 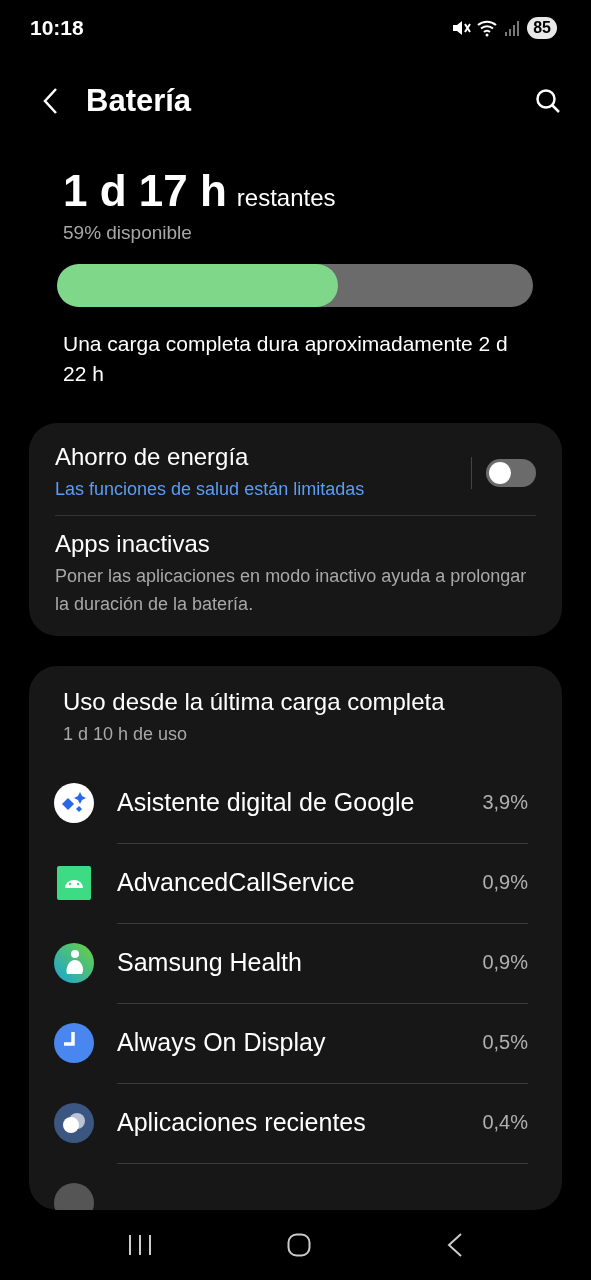 I want to click on app-name: Asistente digital de Google, so click(x=300, y=802).